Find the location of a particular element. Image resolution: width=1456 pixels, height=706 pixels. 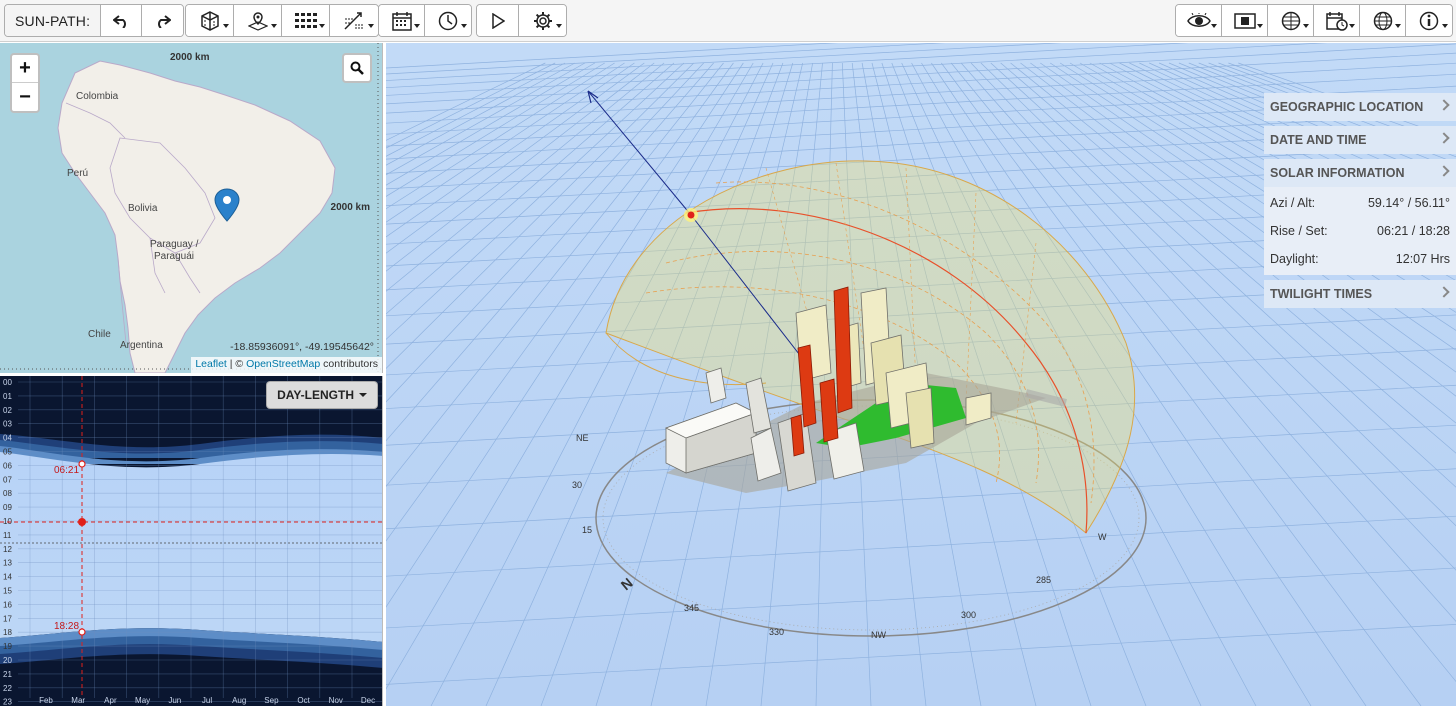

hour-tick-label: 04 is located at coordinates (7, 438).